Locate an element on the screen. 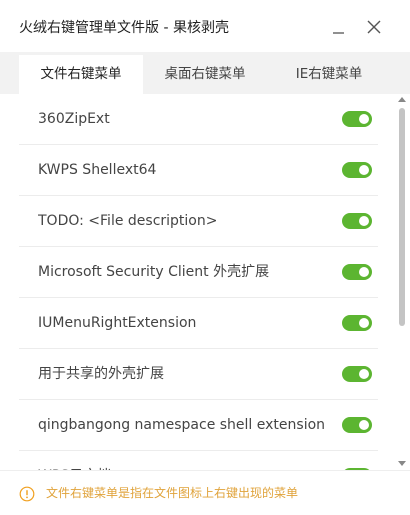 The height and width of the screenshot is (515, 410). tab-bar: 文件右键菜单 桌面右键菜单 IE右键菜单 is located at coordinates (205, 73).